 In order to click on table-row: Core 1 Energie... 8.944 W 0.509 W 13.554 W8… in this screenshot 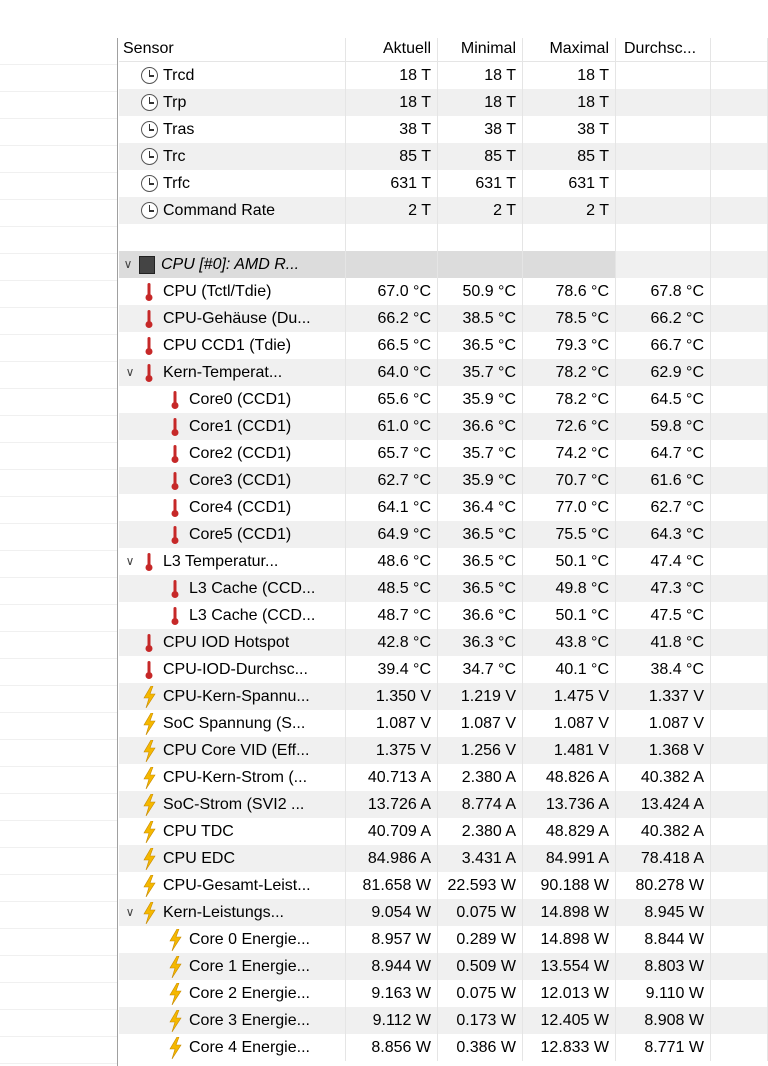, I will do `click(443, 966)`.